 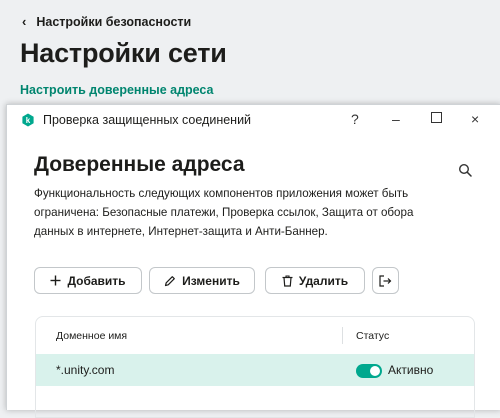 I want to click on edit-button-label: Изменить, so click(x=211, y=280).